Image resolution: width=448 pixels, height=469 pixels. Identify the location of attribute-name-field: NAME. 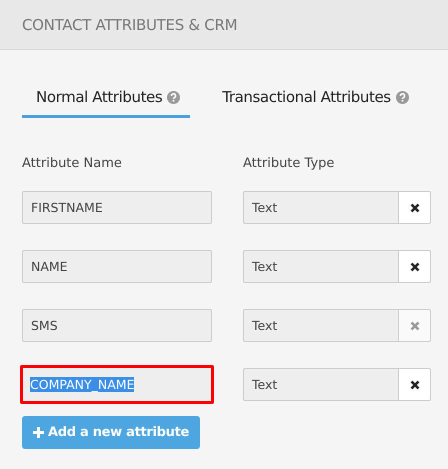
(117, 266).